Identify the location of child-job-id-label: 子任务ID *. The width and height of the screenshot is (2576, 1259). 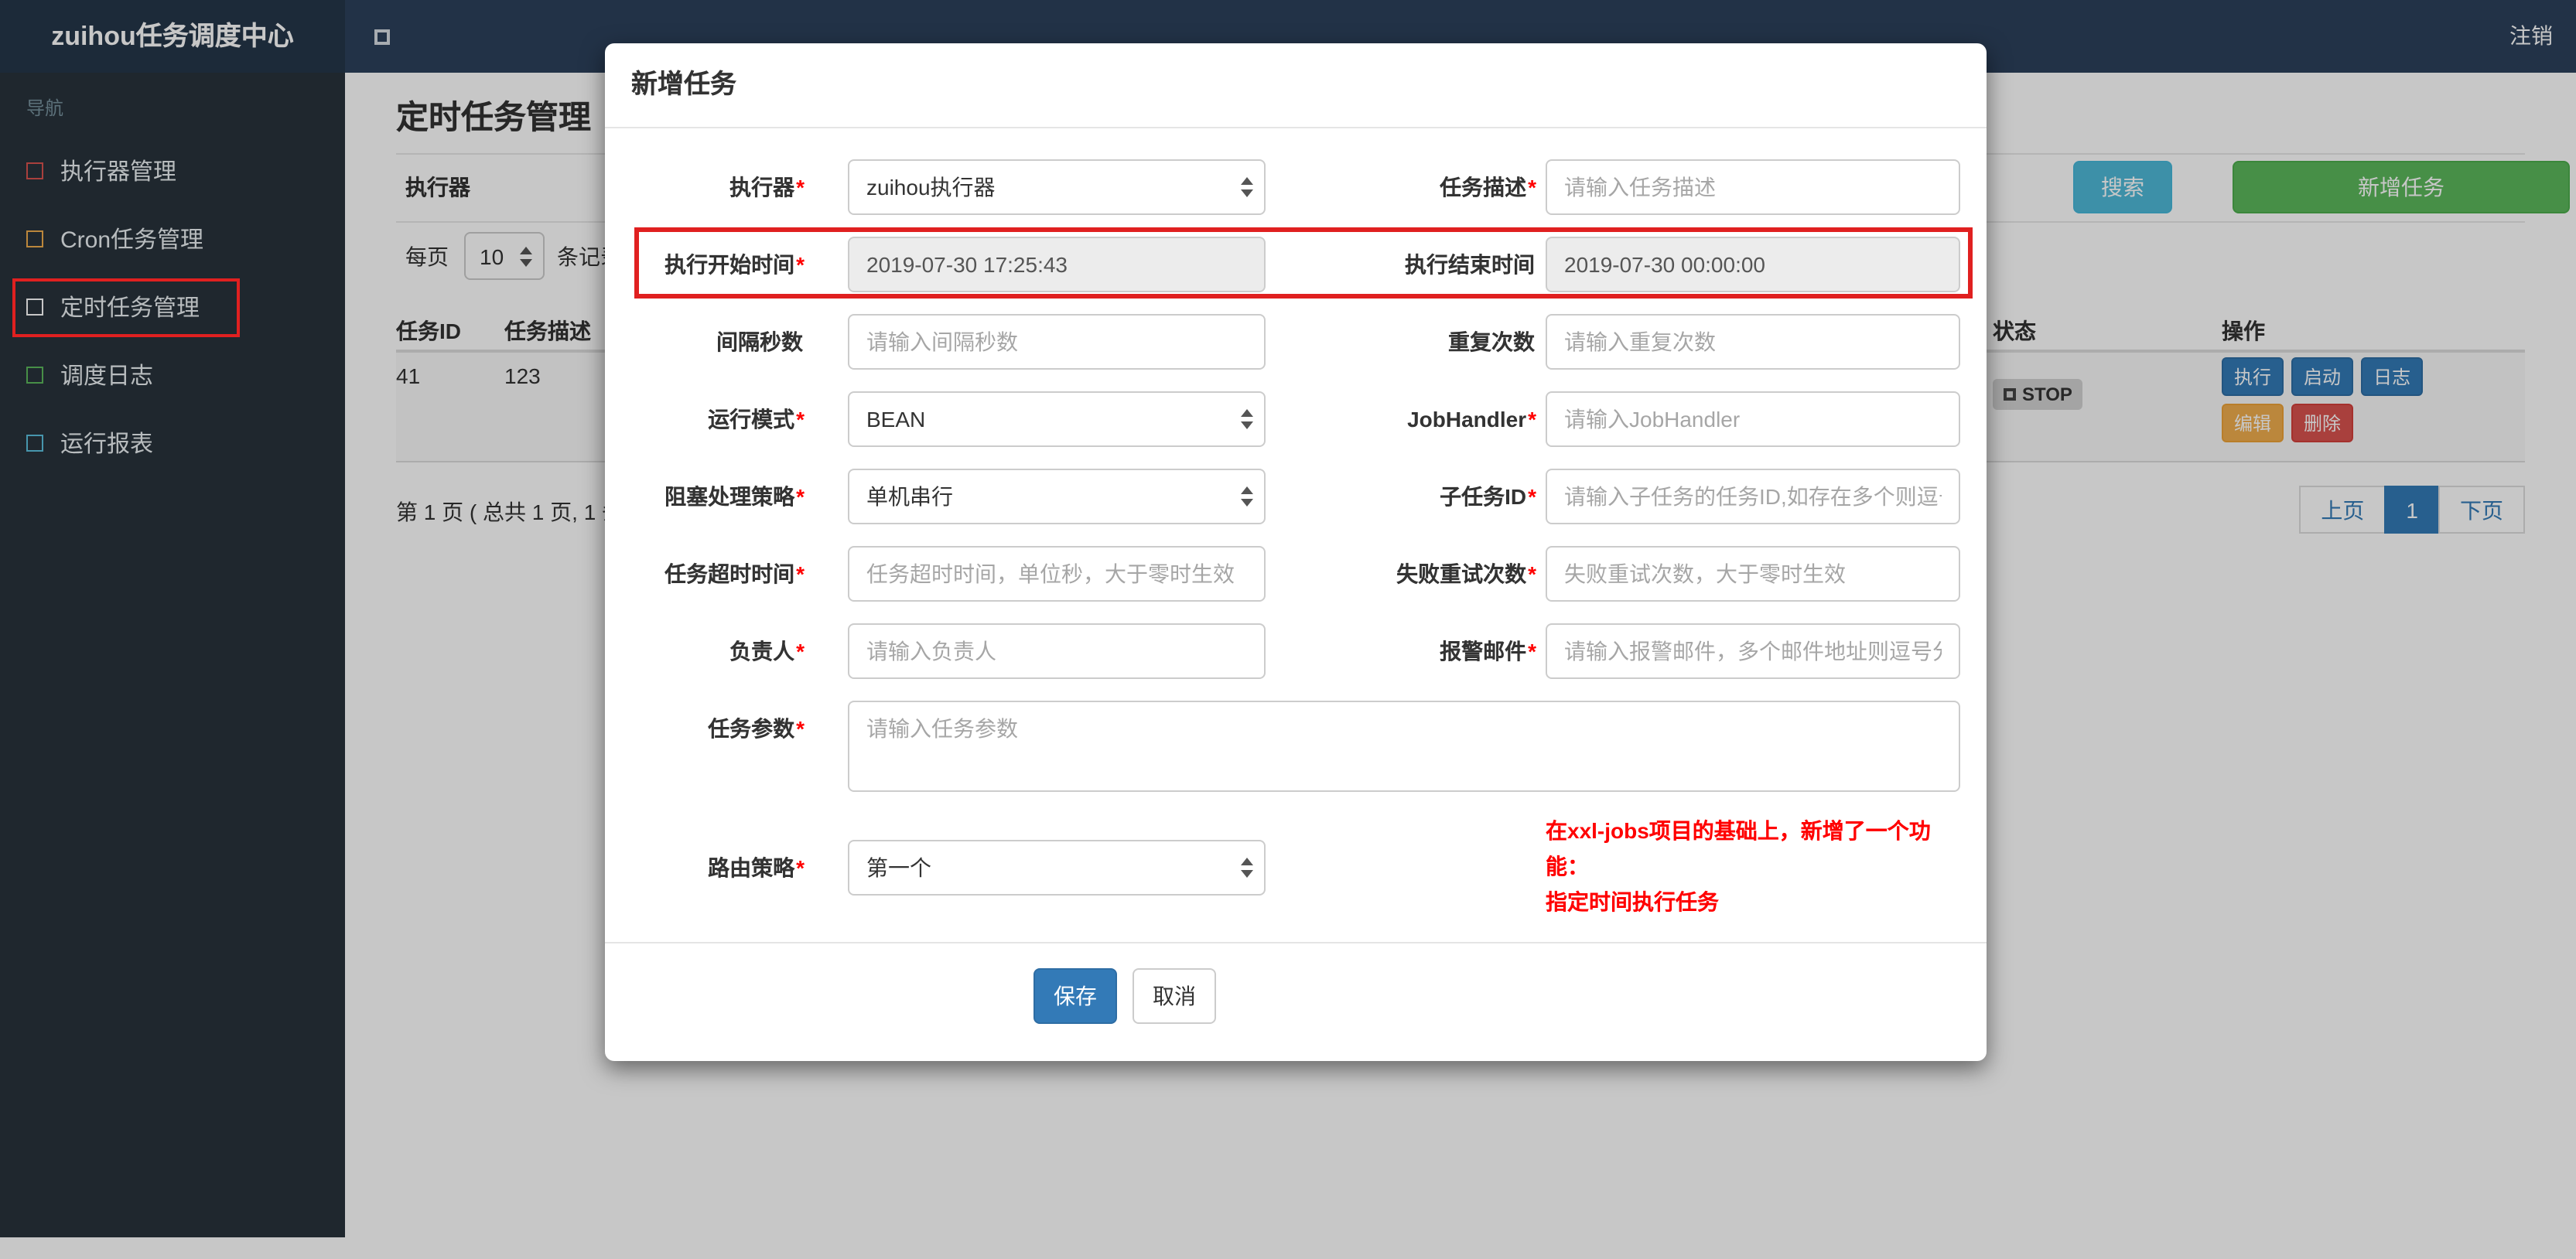
(1488, 497).